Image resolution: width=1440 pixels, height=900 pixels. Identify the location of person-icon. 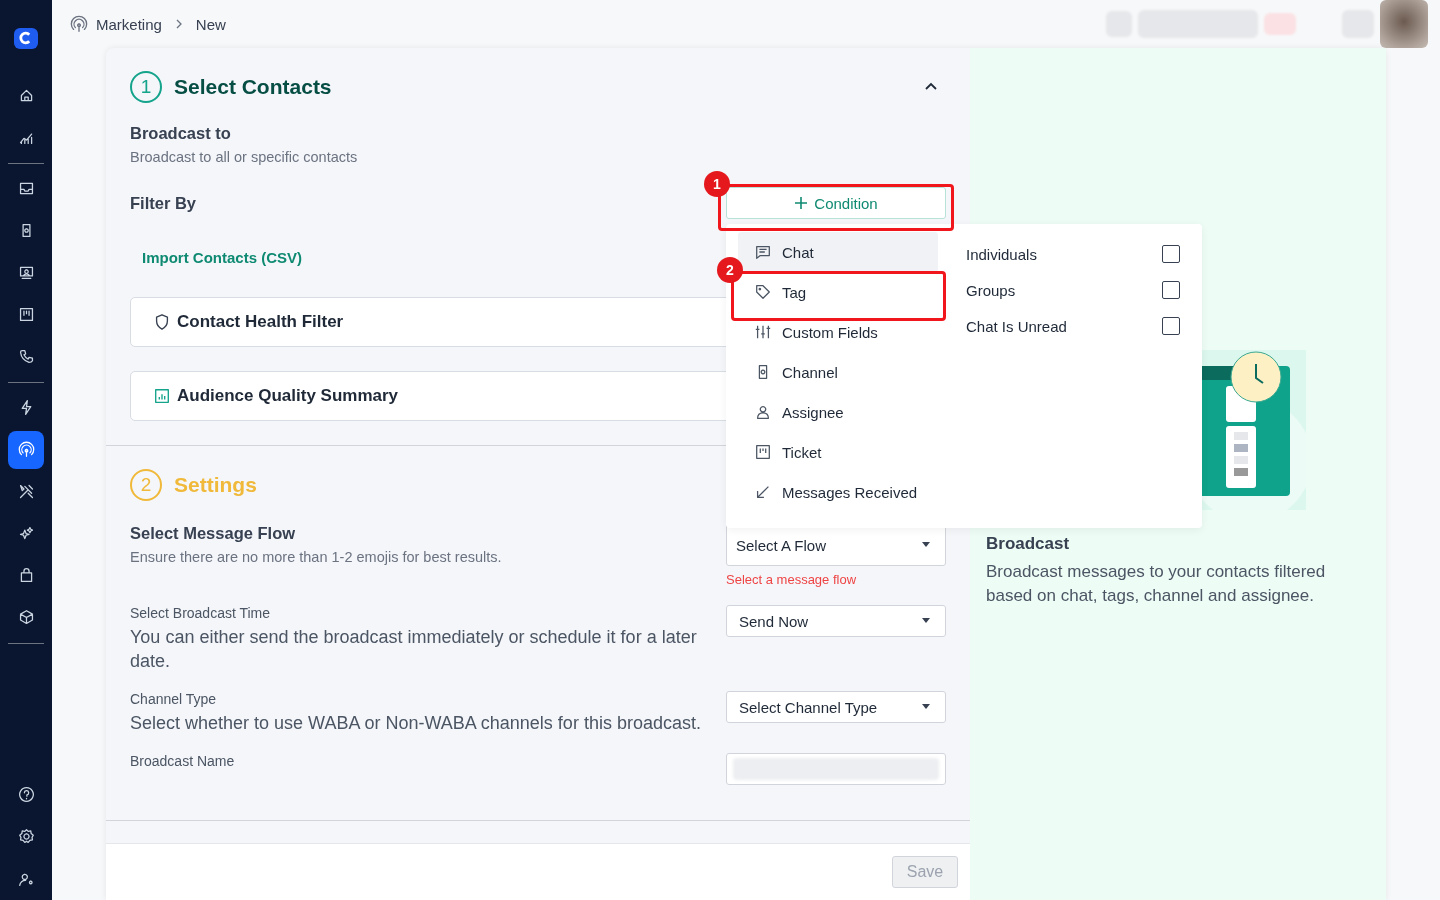
(763, 412).